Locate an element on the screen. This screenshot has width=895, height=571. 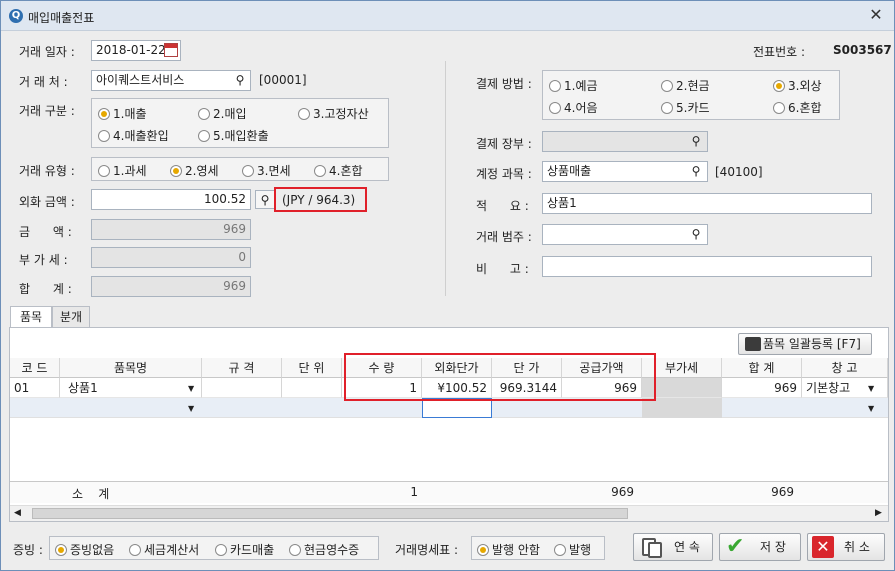
col-code: 코 드 is located at coordinates (35, 368).